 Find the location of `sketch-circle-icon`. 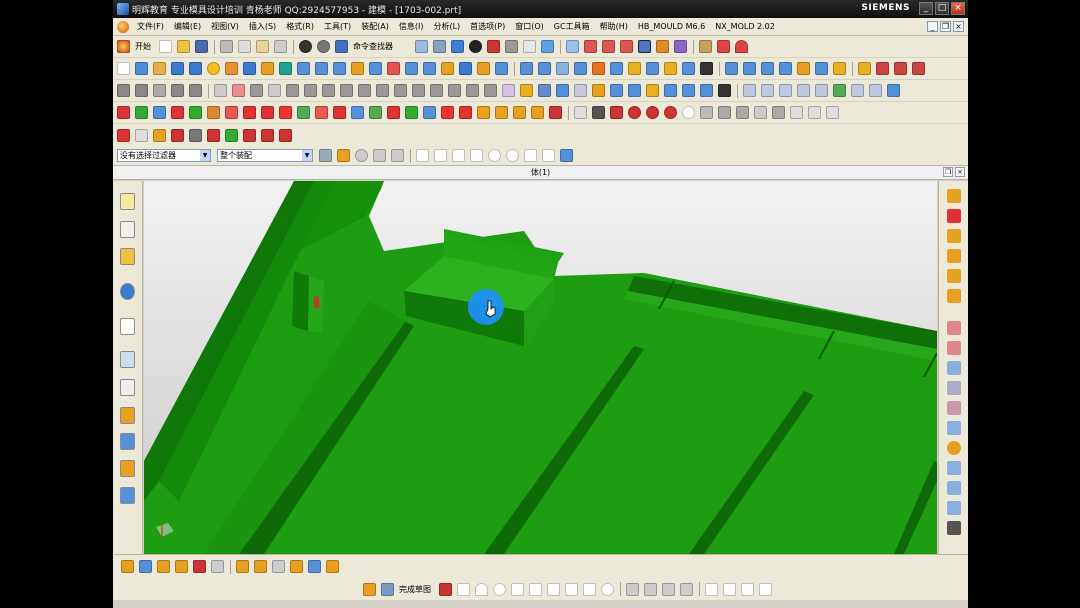

sketch-circle-icon is located at coordinates (499, 589).